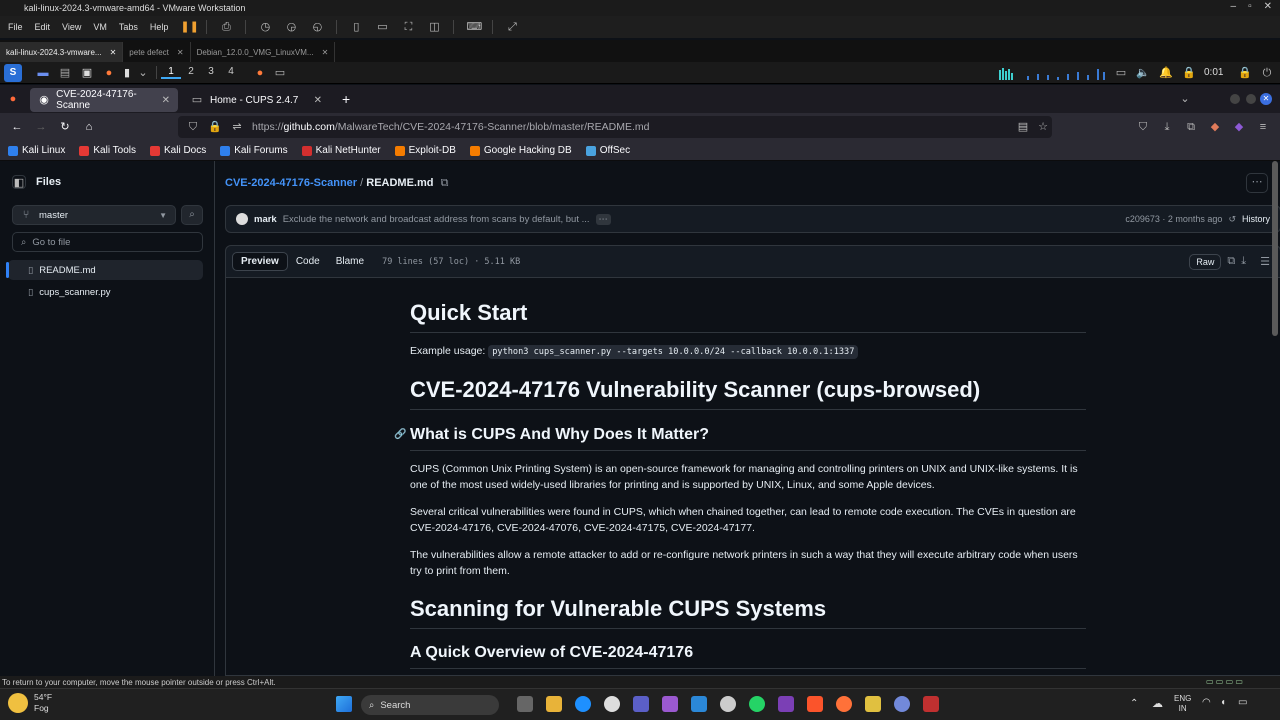 The width and height of the screenshot is (1280, 720). What do you see at coordinates (19, 182) in the screenshot?
I see `collapse-sidebar-icon: ◧` at bounding box center [19, 182].